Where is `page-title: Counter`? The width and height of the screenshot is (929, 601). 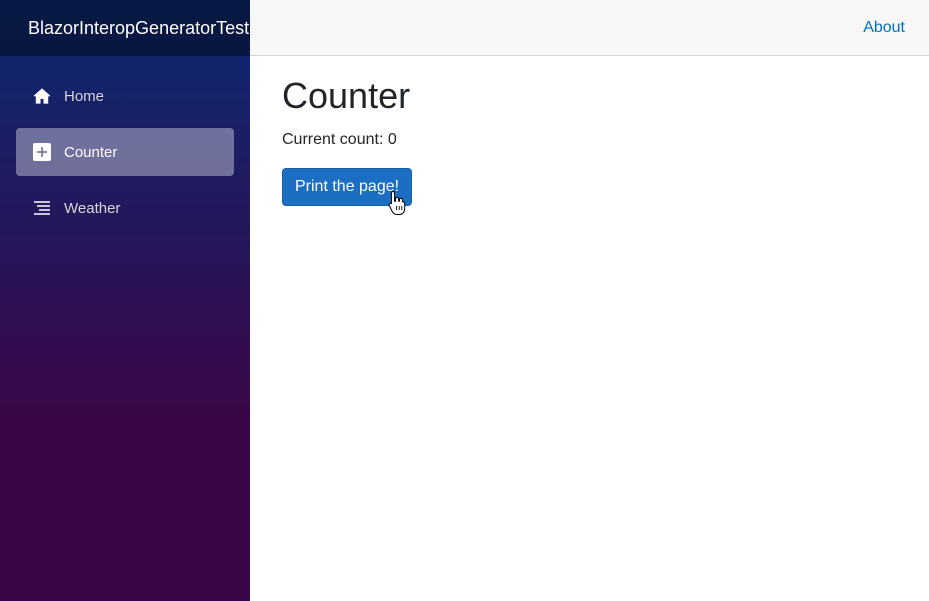 page-title: Counter is located at coordinates (346, 95).